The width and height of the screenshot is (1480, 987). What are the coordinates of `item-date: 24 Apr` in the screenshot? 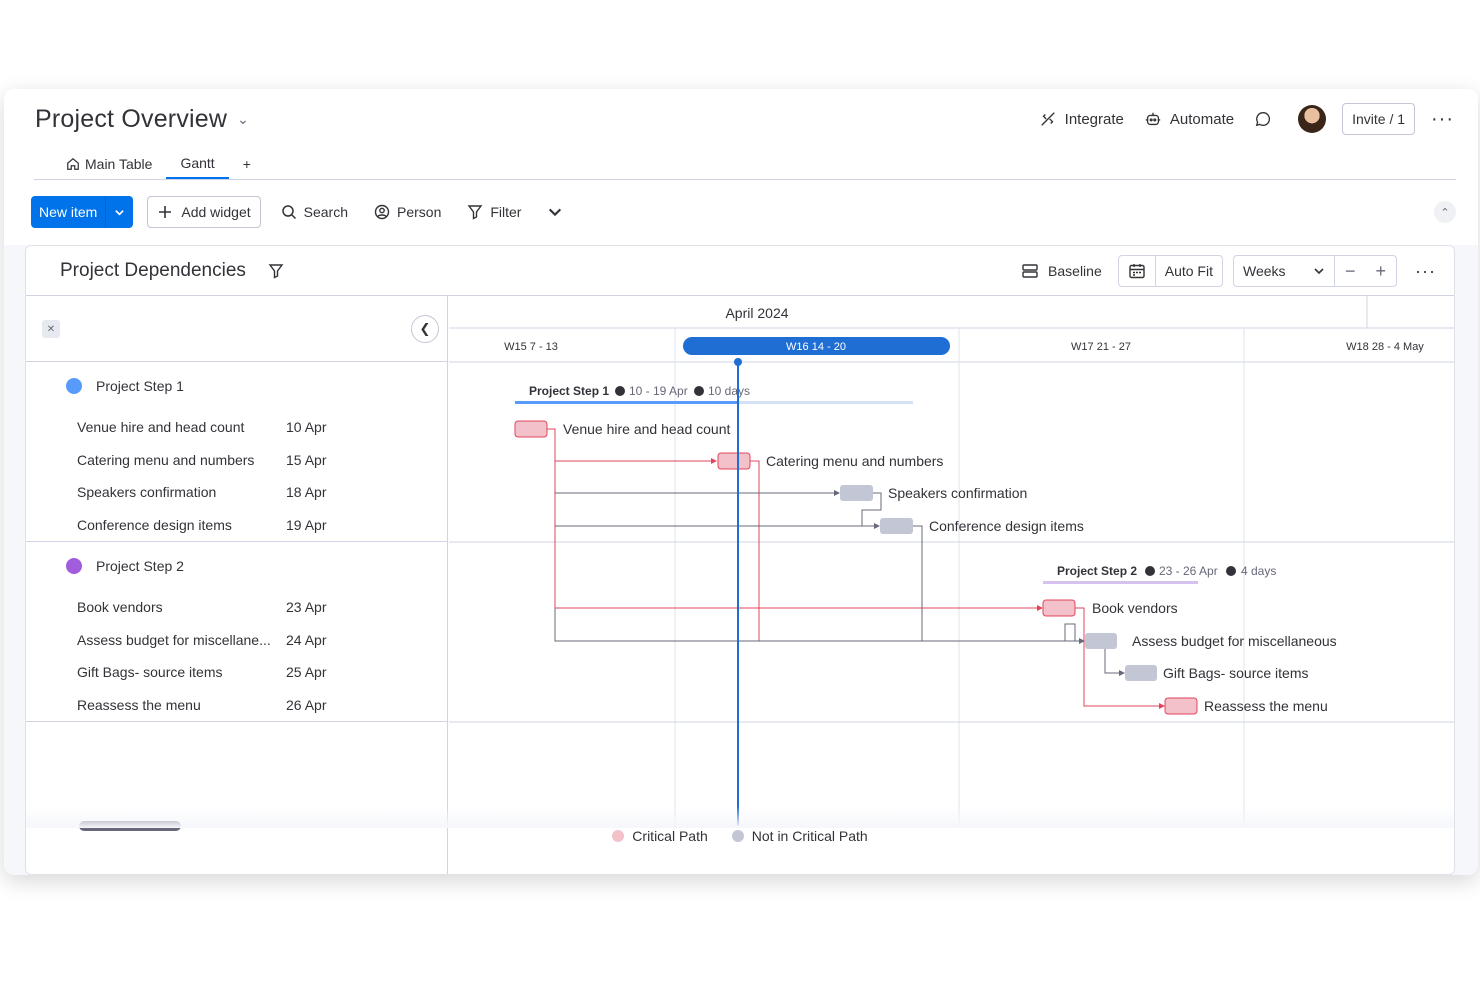 It's located at (306, 640).